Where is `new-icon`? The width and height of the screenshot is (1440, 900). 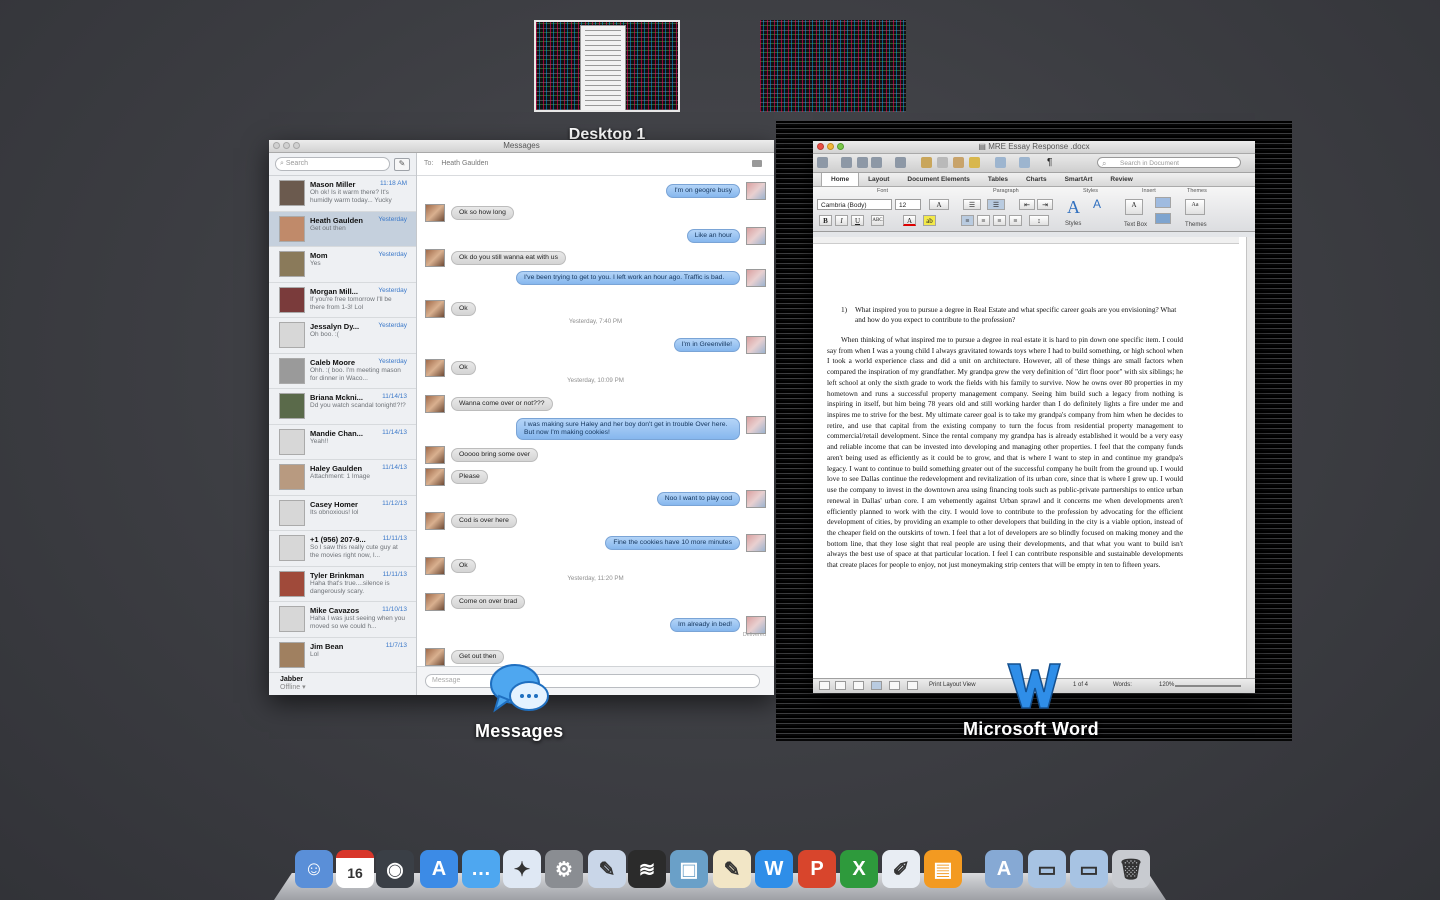 new-icon is located at coordinates (822, 162).